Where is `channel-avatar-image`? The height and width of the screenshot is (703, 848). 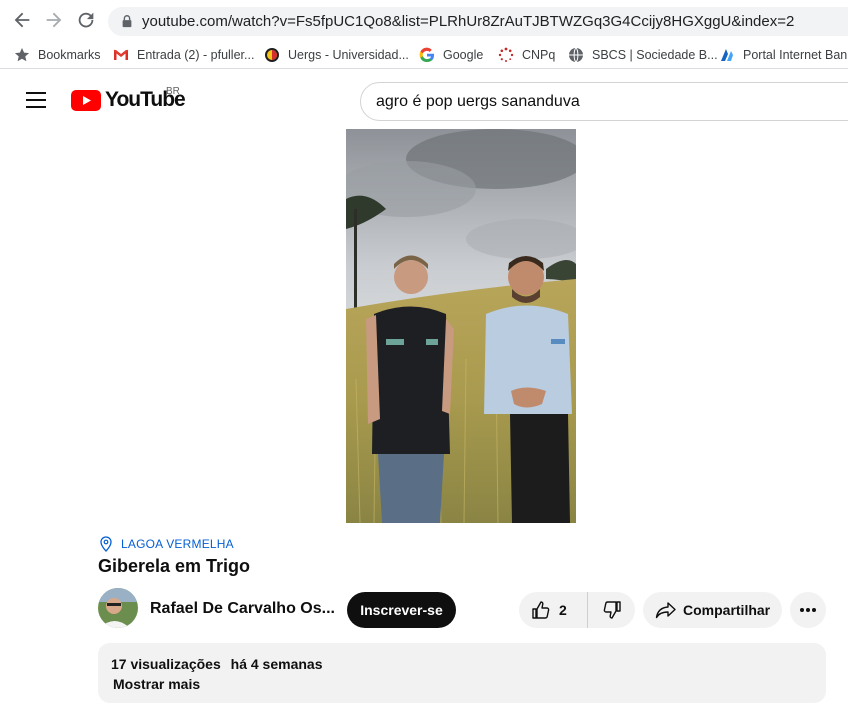
channel-avatar-image is located at coordinates (118, 608).